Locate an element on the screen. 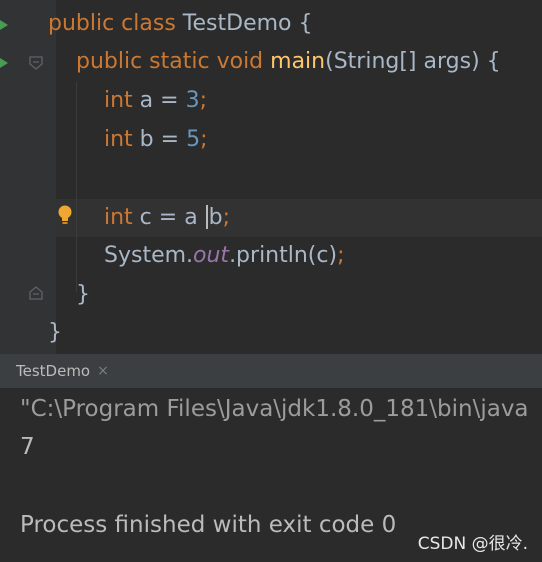  code-token: main is located at coordinates (298, 61).